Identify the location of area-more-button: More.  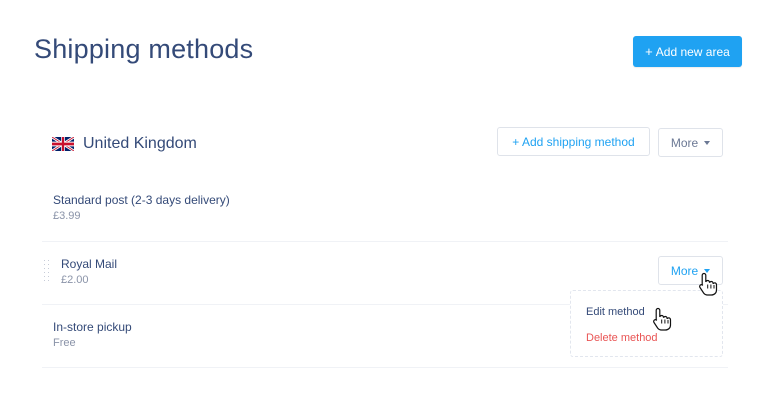
(690, 142).